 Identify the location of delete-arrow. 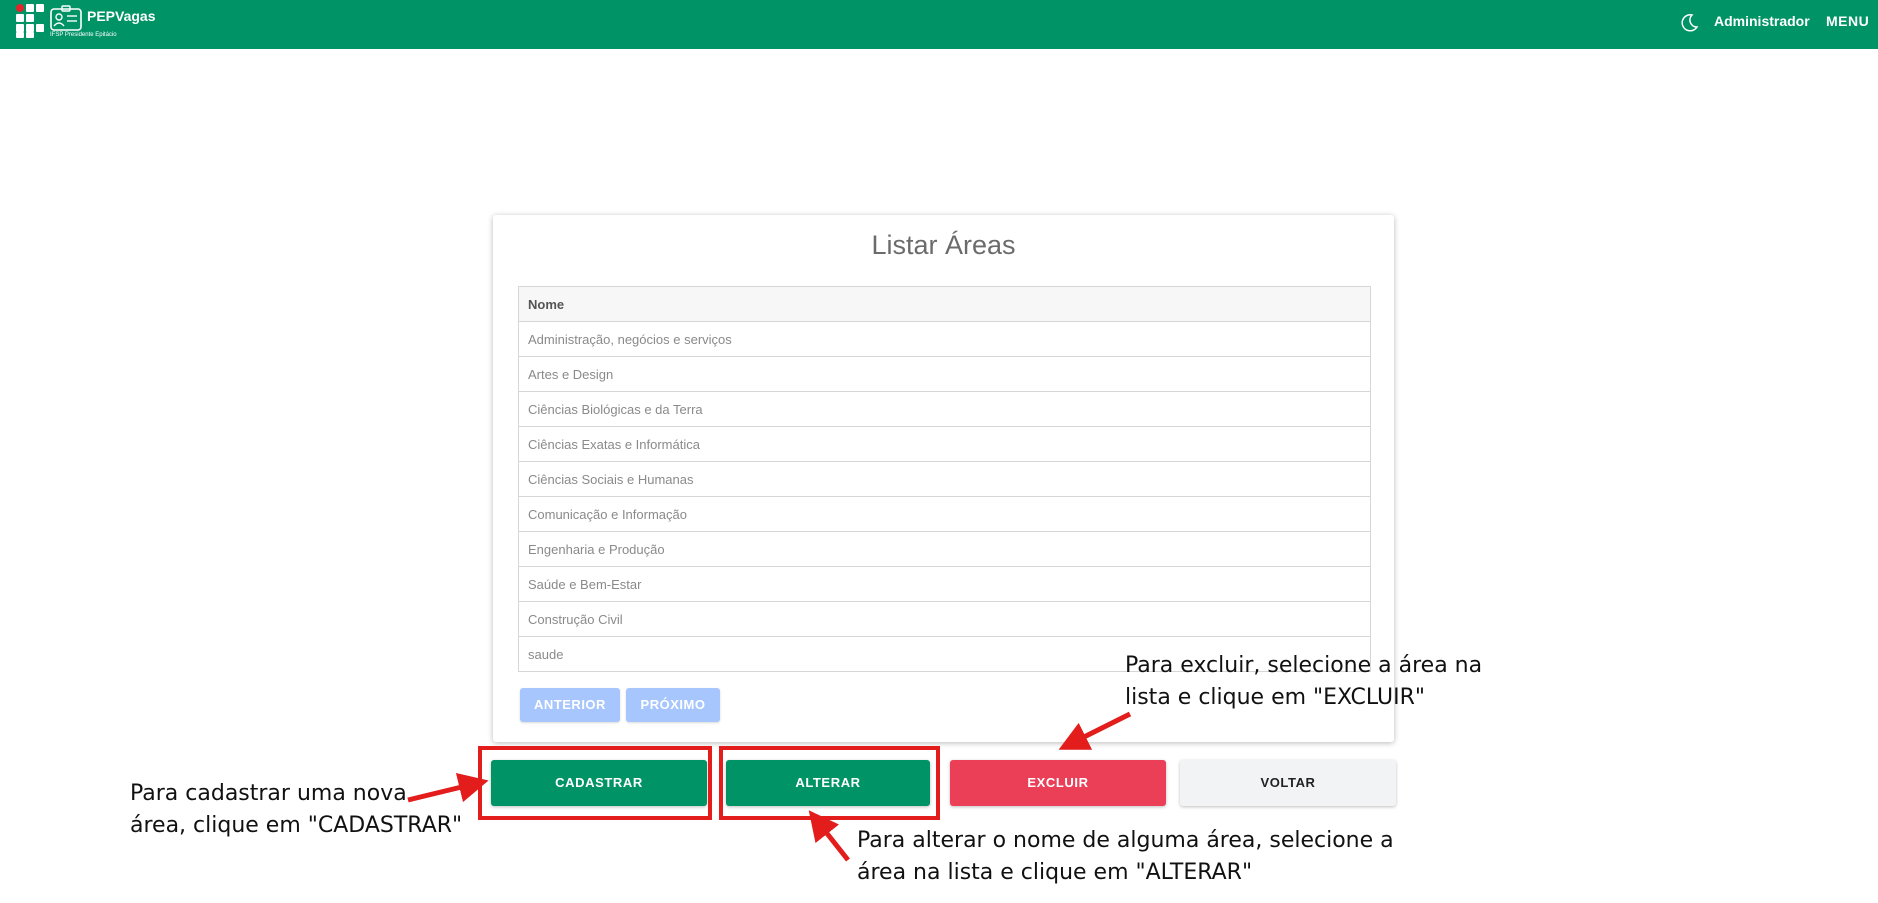
(1095, 730).